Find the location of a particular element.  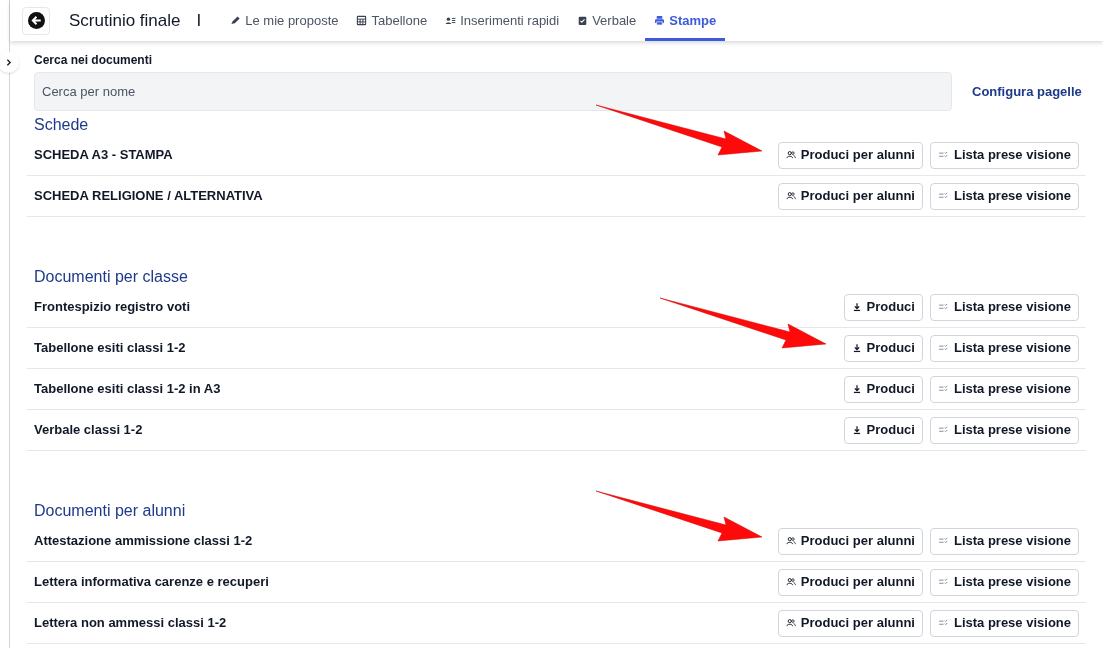

back-arrow-icon is located at coordinates (36, 20).